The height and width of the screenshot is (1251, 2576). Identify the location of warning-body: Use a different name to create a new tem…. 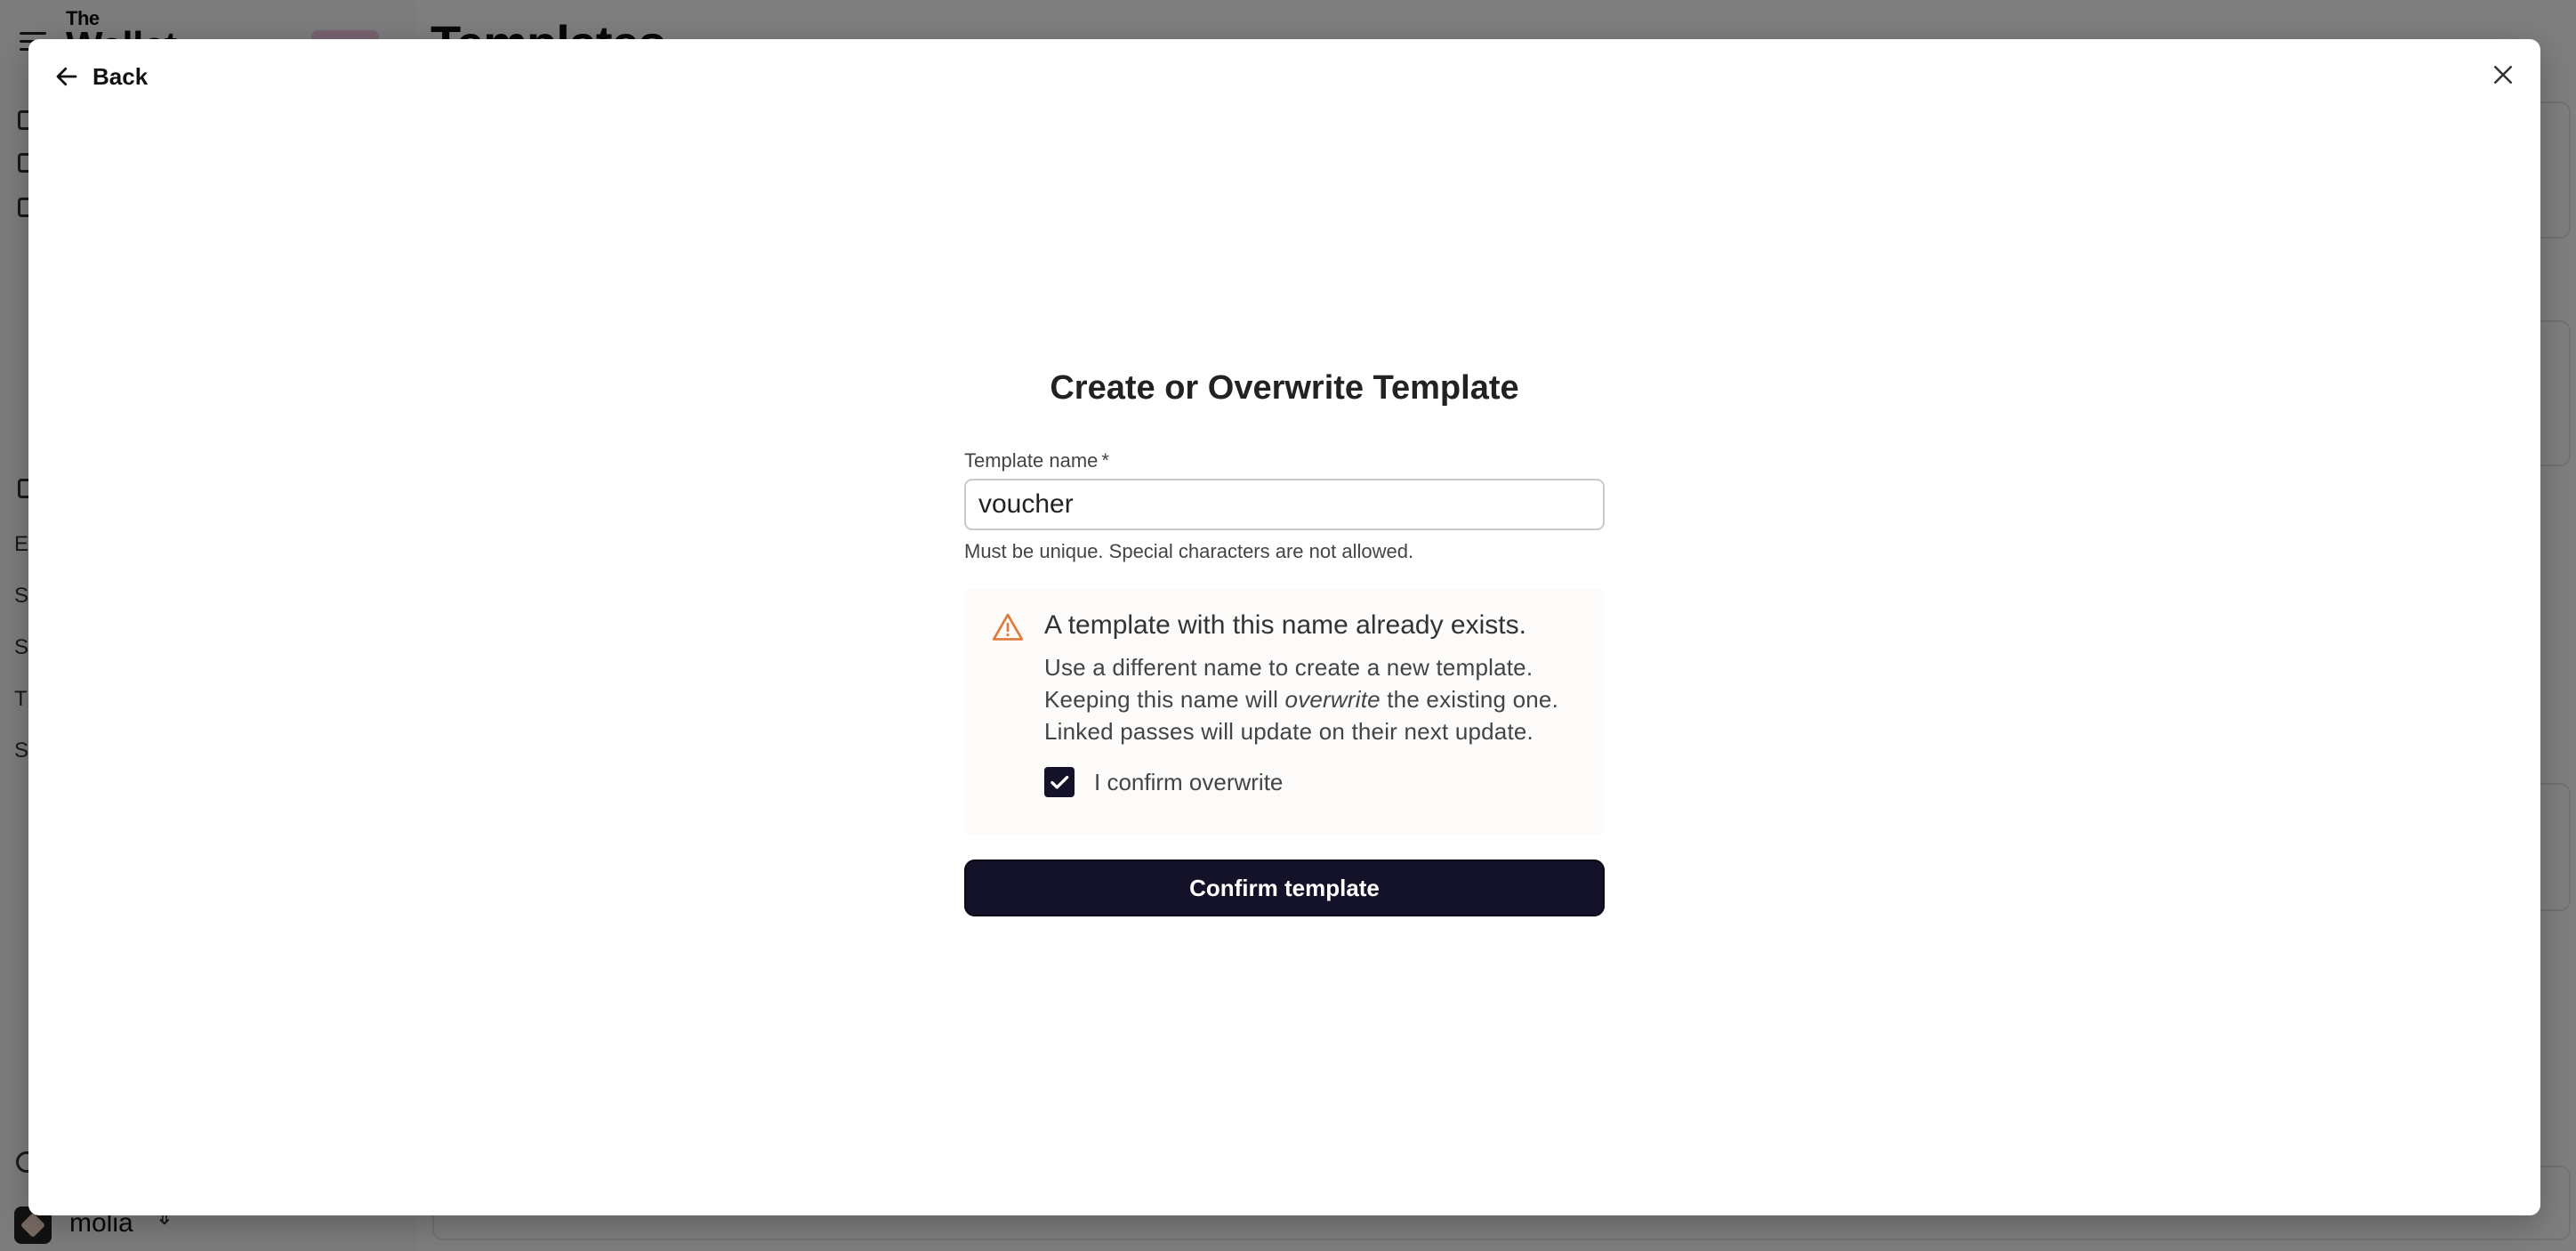
(1312, 699).